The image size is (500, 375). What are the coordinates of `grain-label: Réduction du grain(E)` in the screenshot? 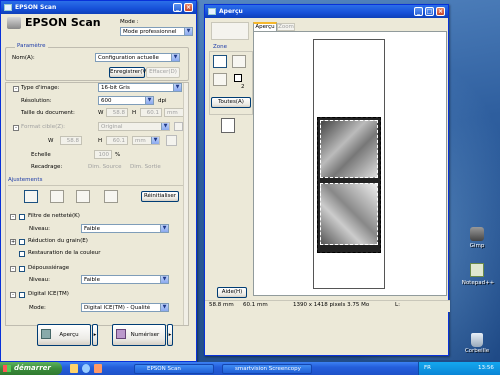 It's located at (58, 241).